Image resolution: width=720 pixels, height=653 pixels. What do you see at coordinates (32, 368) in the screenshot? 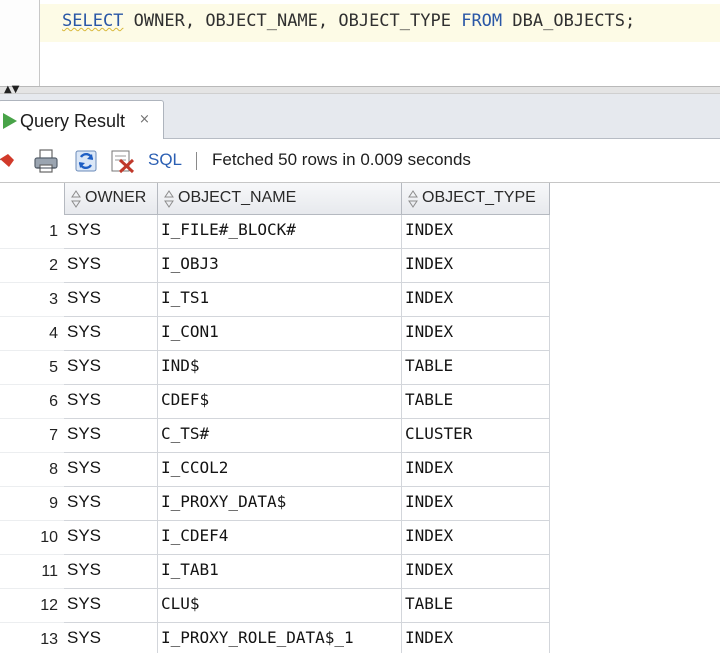
I see `row-number: 5` at bounding box center [32, 368].